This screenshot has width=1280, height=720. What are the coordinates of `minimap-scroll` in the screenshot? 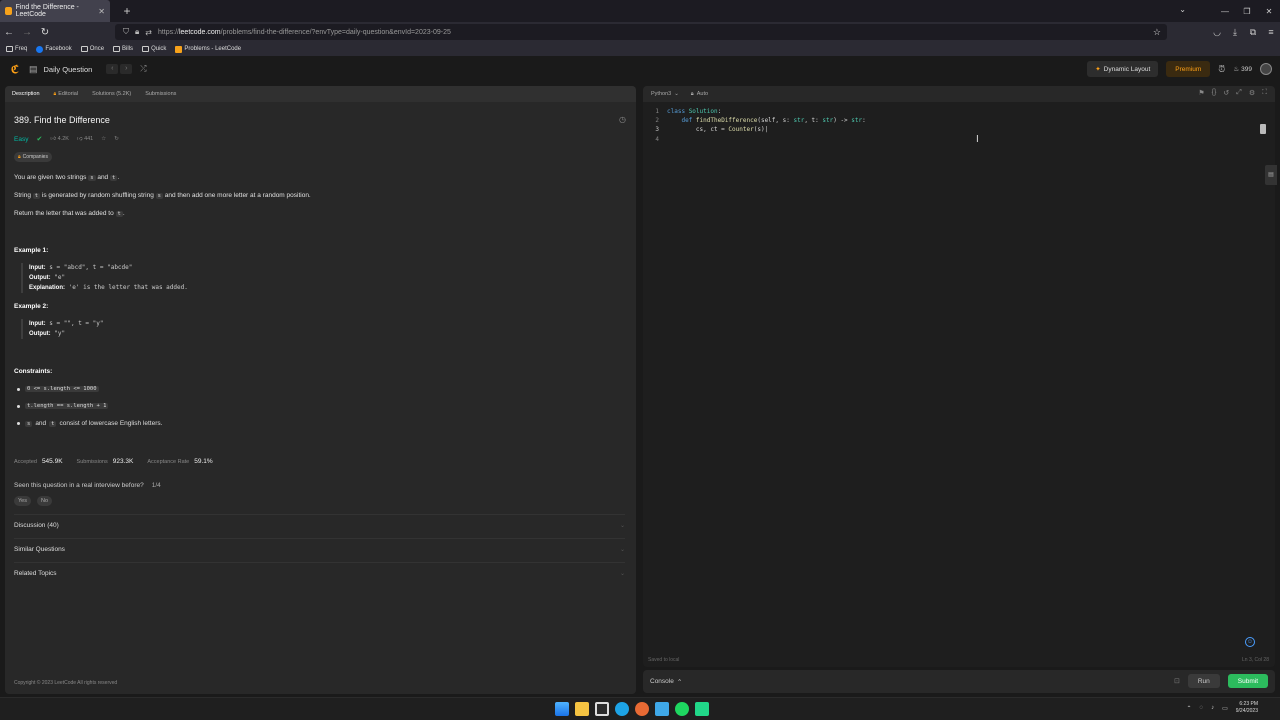 It's located at (1263, 129).